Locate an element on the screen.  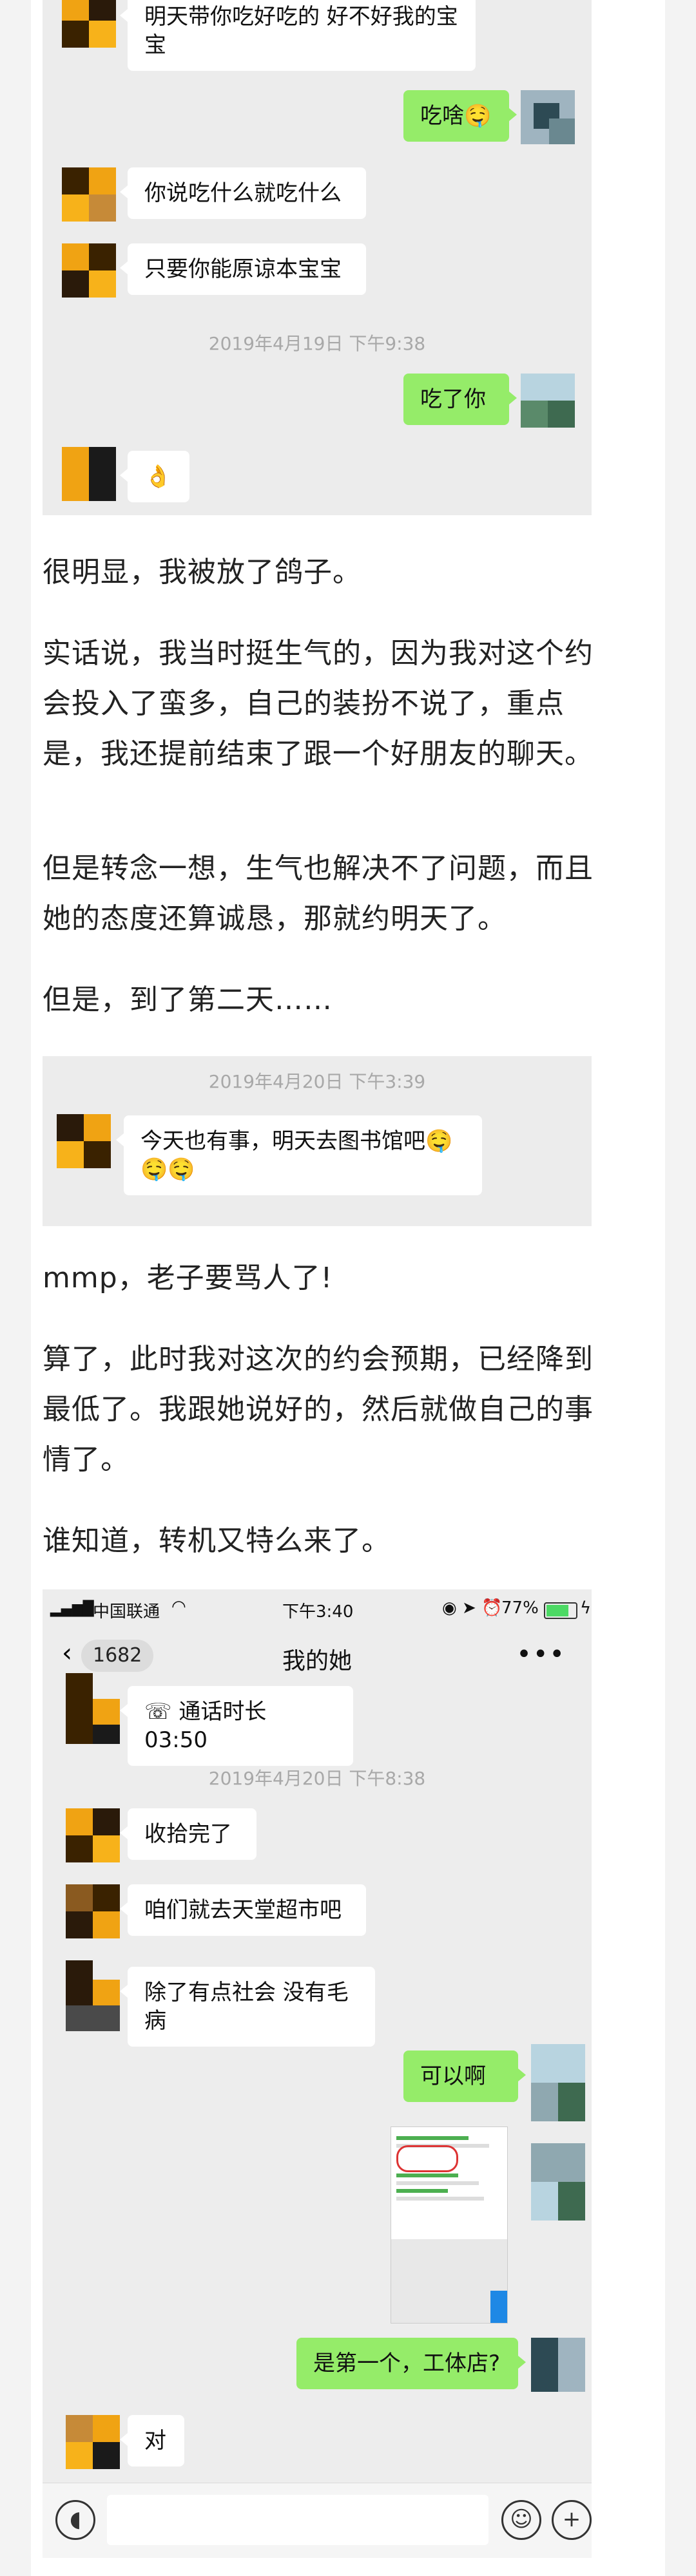
message-text: 你说吃什么就吃什么 is located at coordinates (243, 193).